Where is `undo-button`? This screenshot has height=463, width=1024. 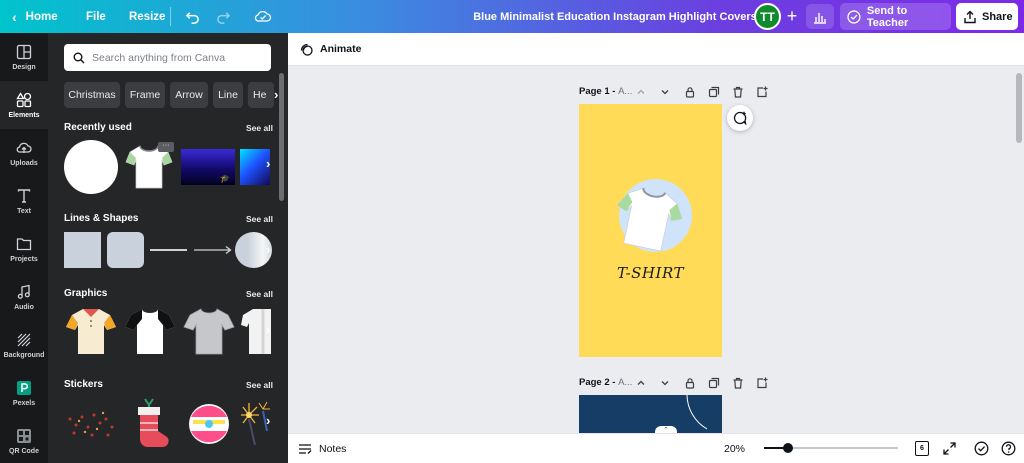 undo-button is located at coordinates (192, 16).